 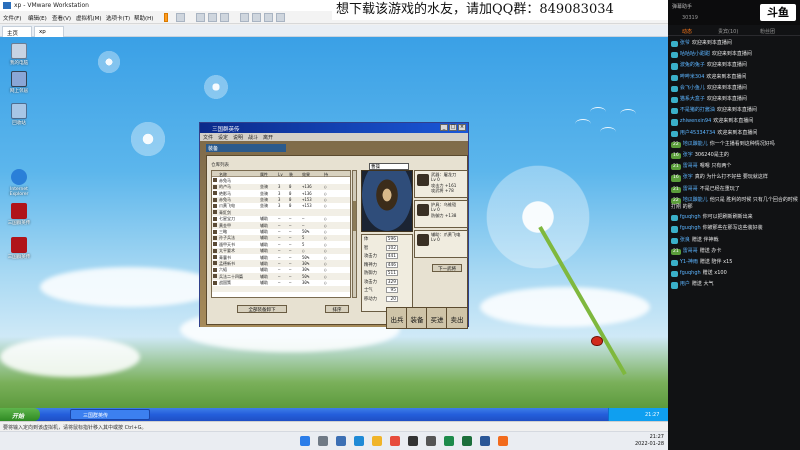 I want to click on user-badge-icon, so click(x=674, y=44).